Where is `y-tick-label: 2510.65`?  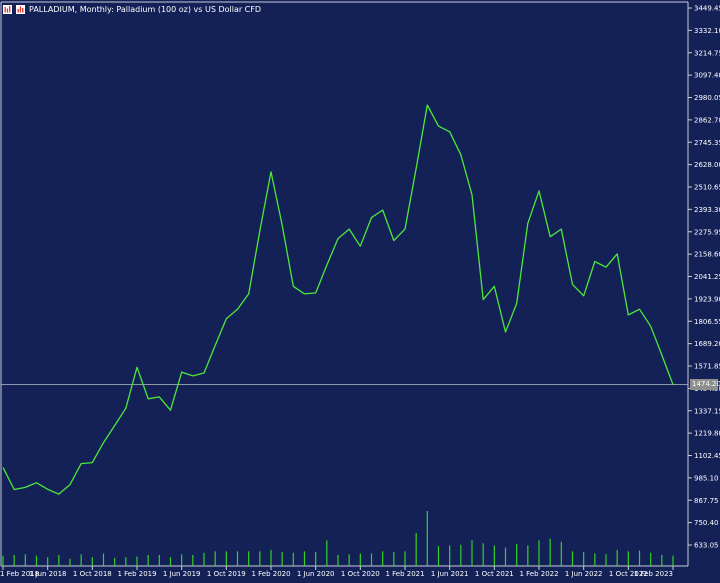
y-tick-label: 2510.65 is located at coordinates (707, 188).